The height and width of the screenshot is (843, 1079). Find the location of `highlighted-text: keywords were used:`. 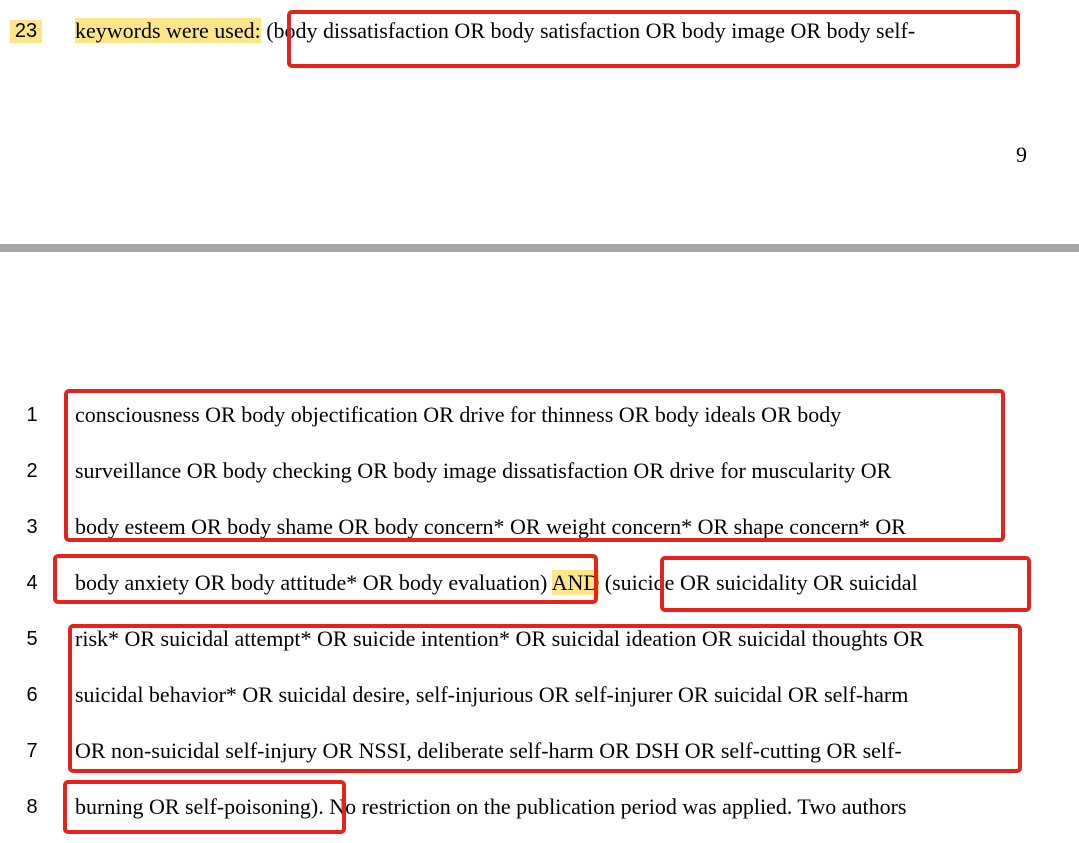

highlighted-text: keywords were used: is located at coordinates (168, 30).